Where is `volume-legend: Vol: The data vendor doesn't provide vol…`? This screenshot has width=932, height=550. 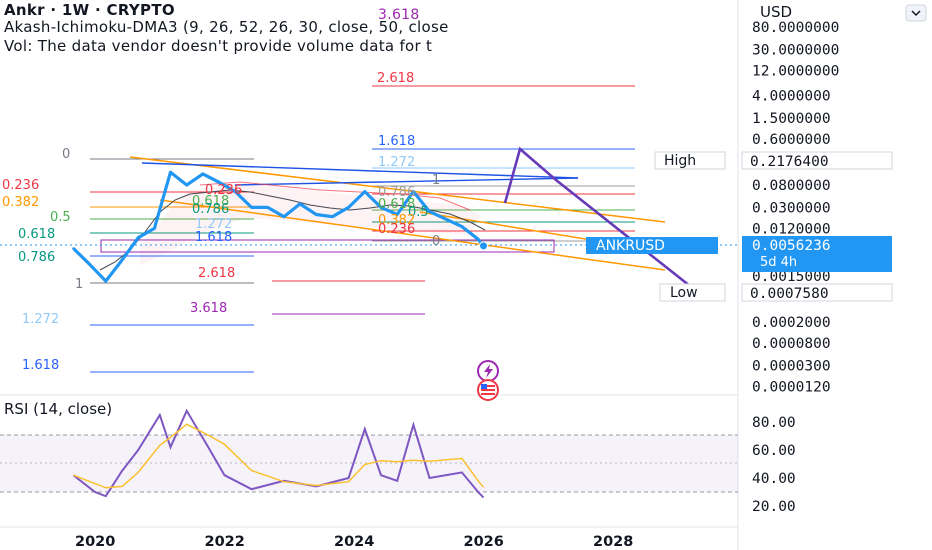 volume-legend: Vol: The data vendor doesn't provide vol… is located at coordinates (218, 46).